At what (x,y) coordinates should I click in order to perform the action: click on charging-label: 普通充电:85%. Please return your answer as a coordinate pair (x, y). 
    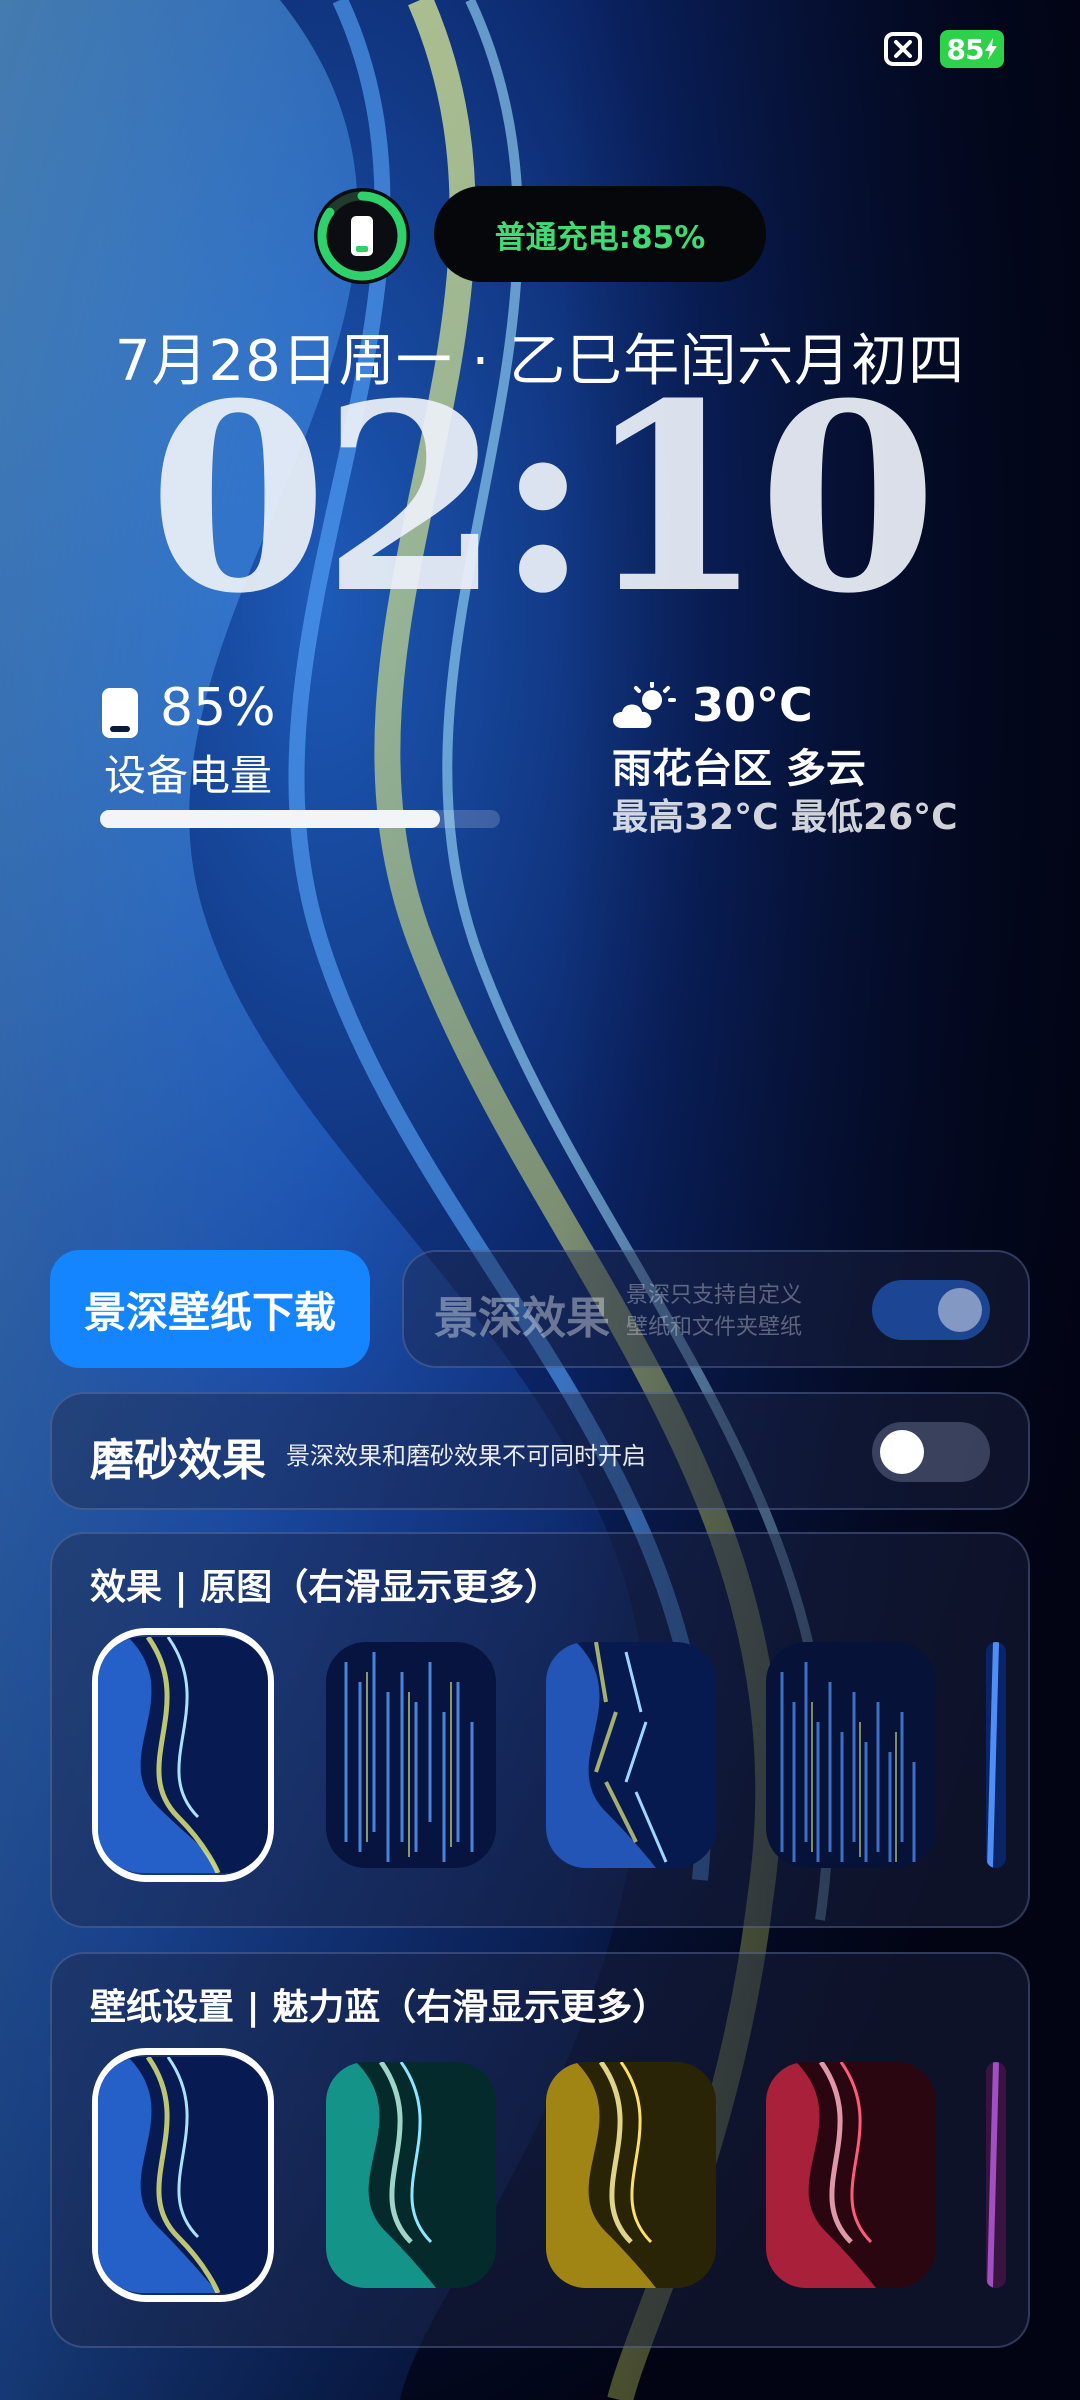
    Looking at the image, I should click on (600, 237).